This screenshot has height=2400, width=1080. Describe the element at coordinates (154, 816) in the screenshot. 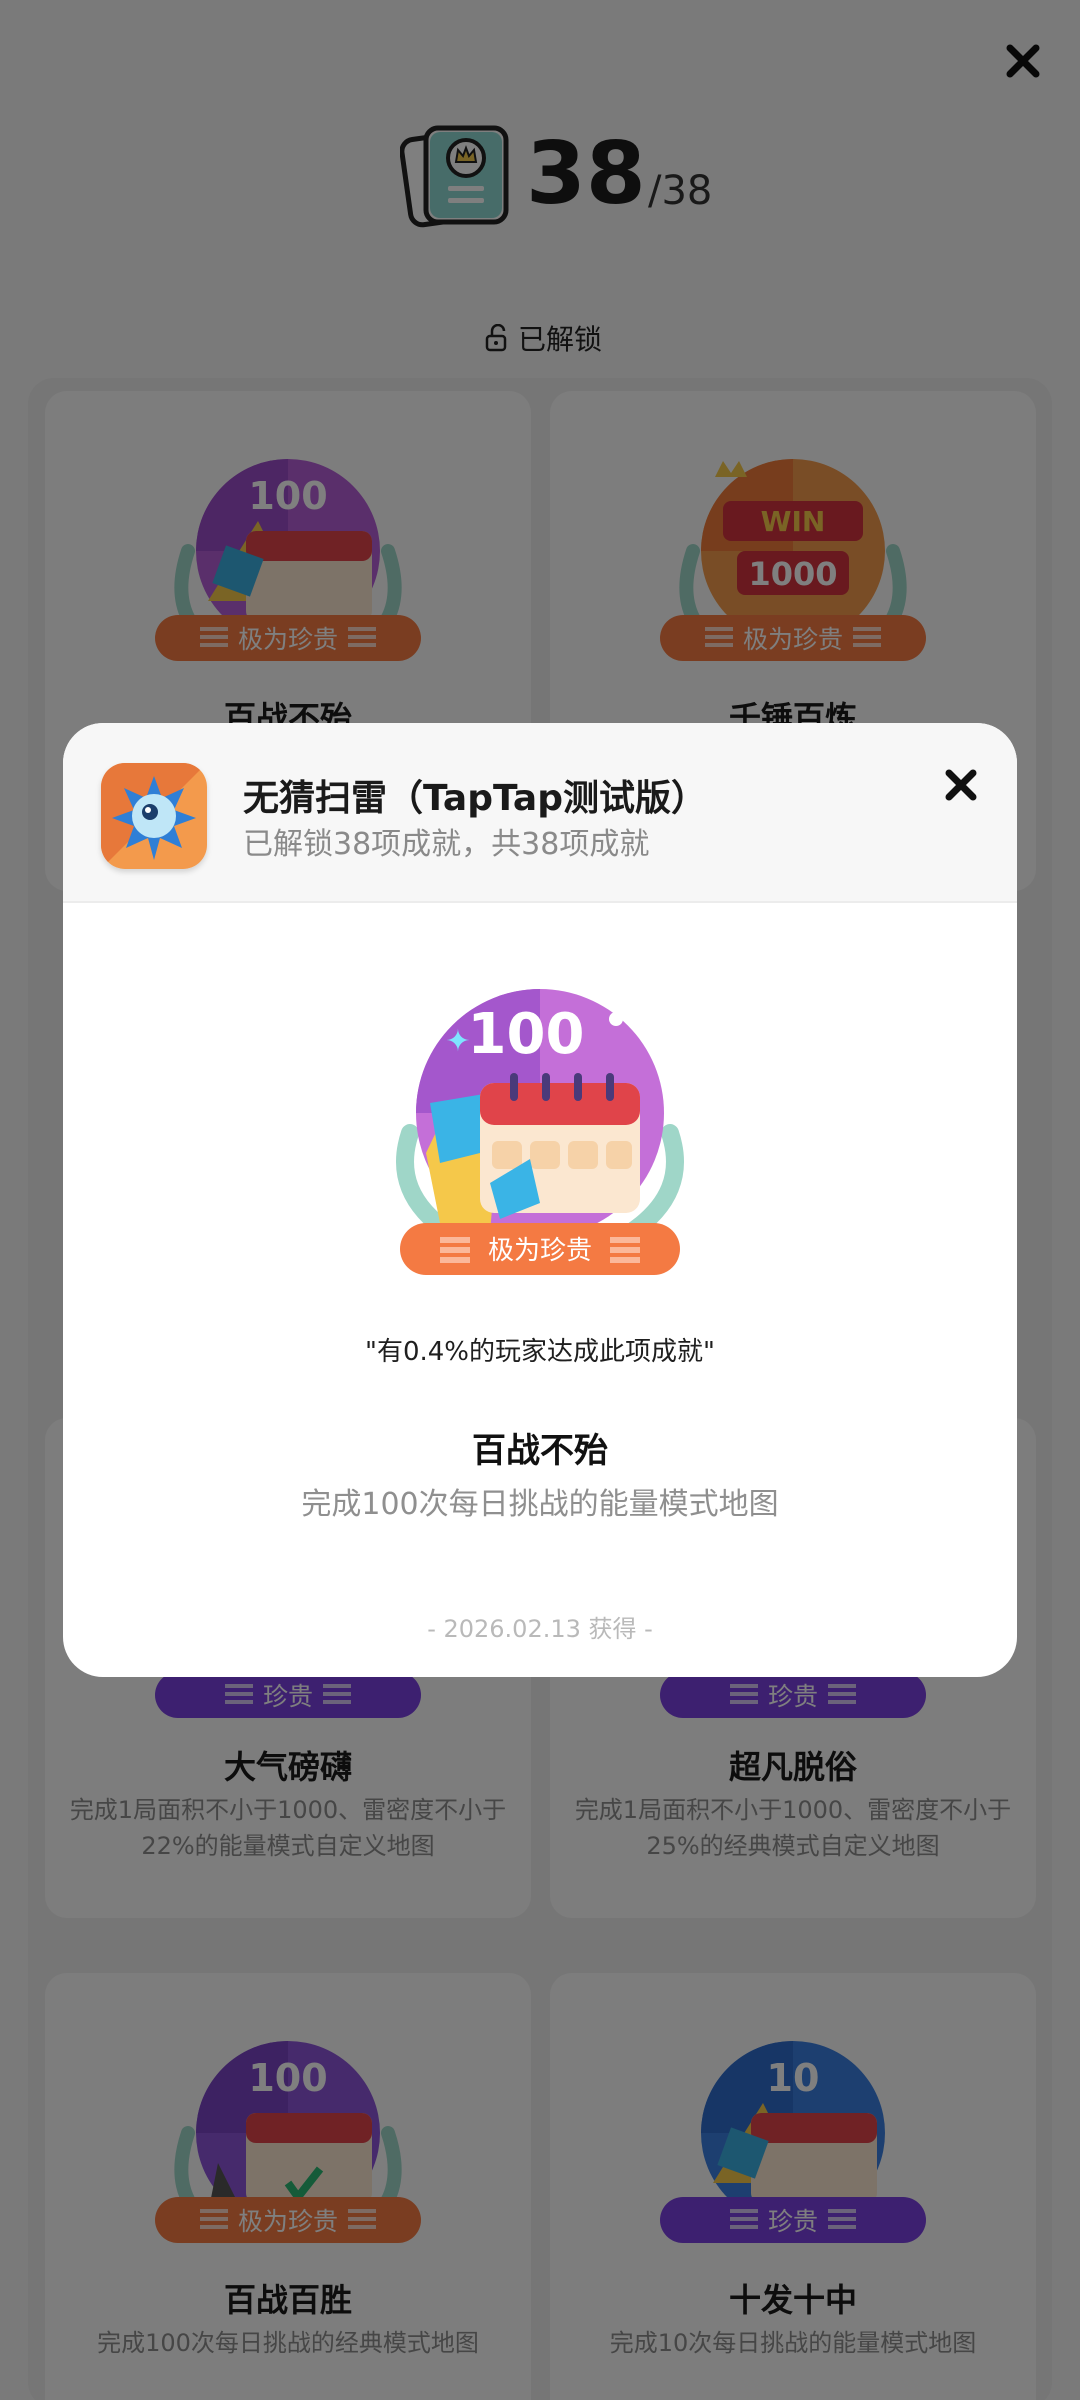

I see `app-icon` at that location.